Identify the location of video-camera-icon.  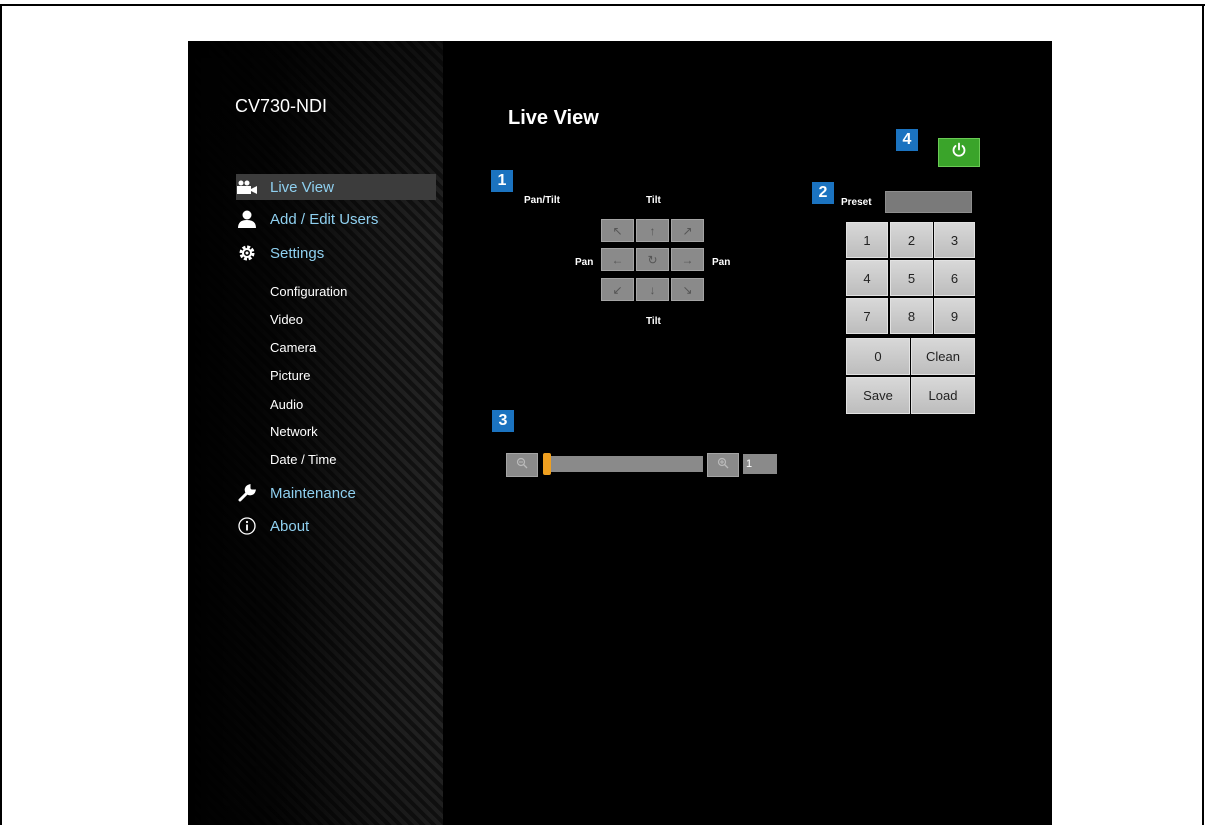
(247, 187).